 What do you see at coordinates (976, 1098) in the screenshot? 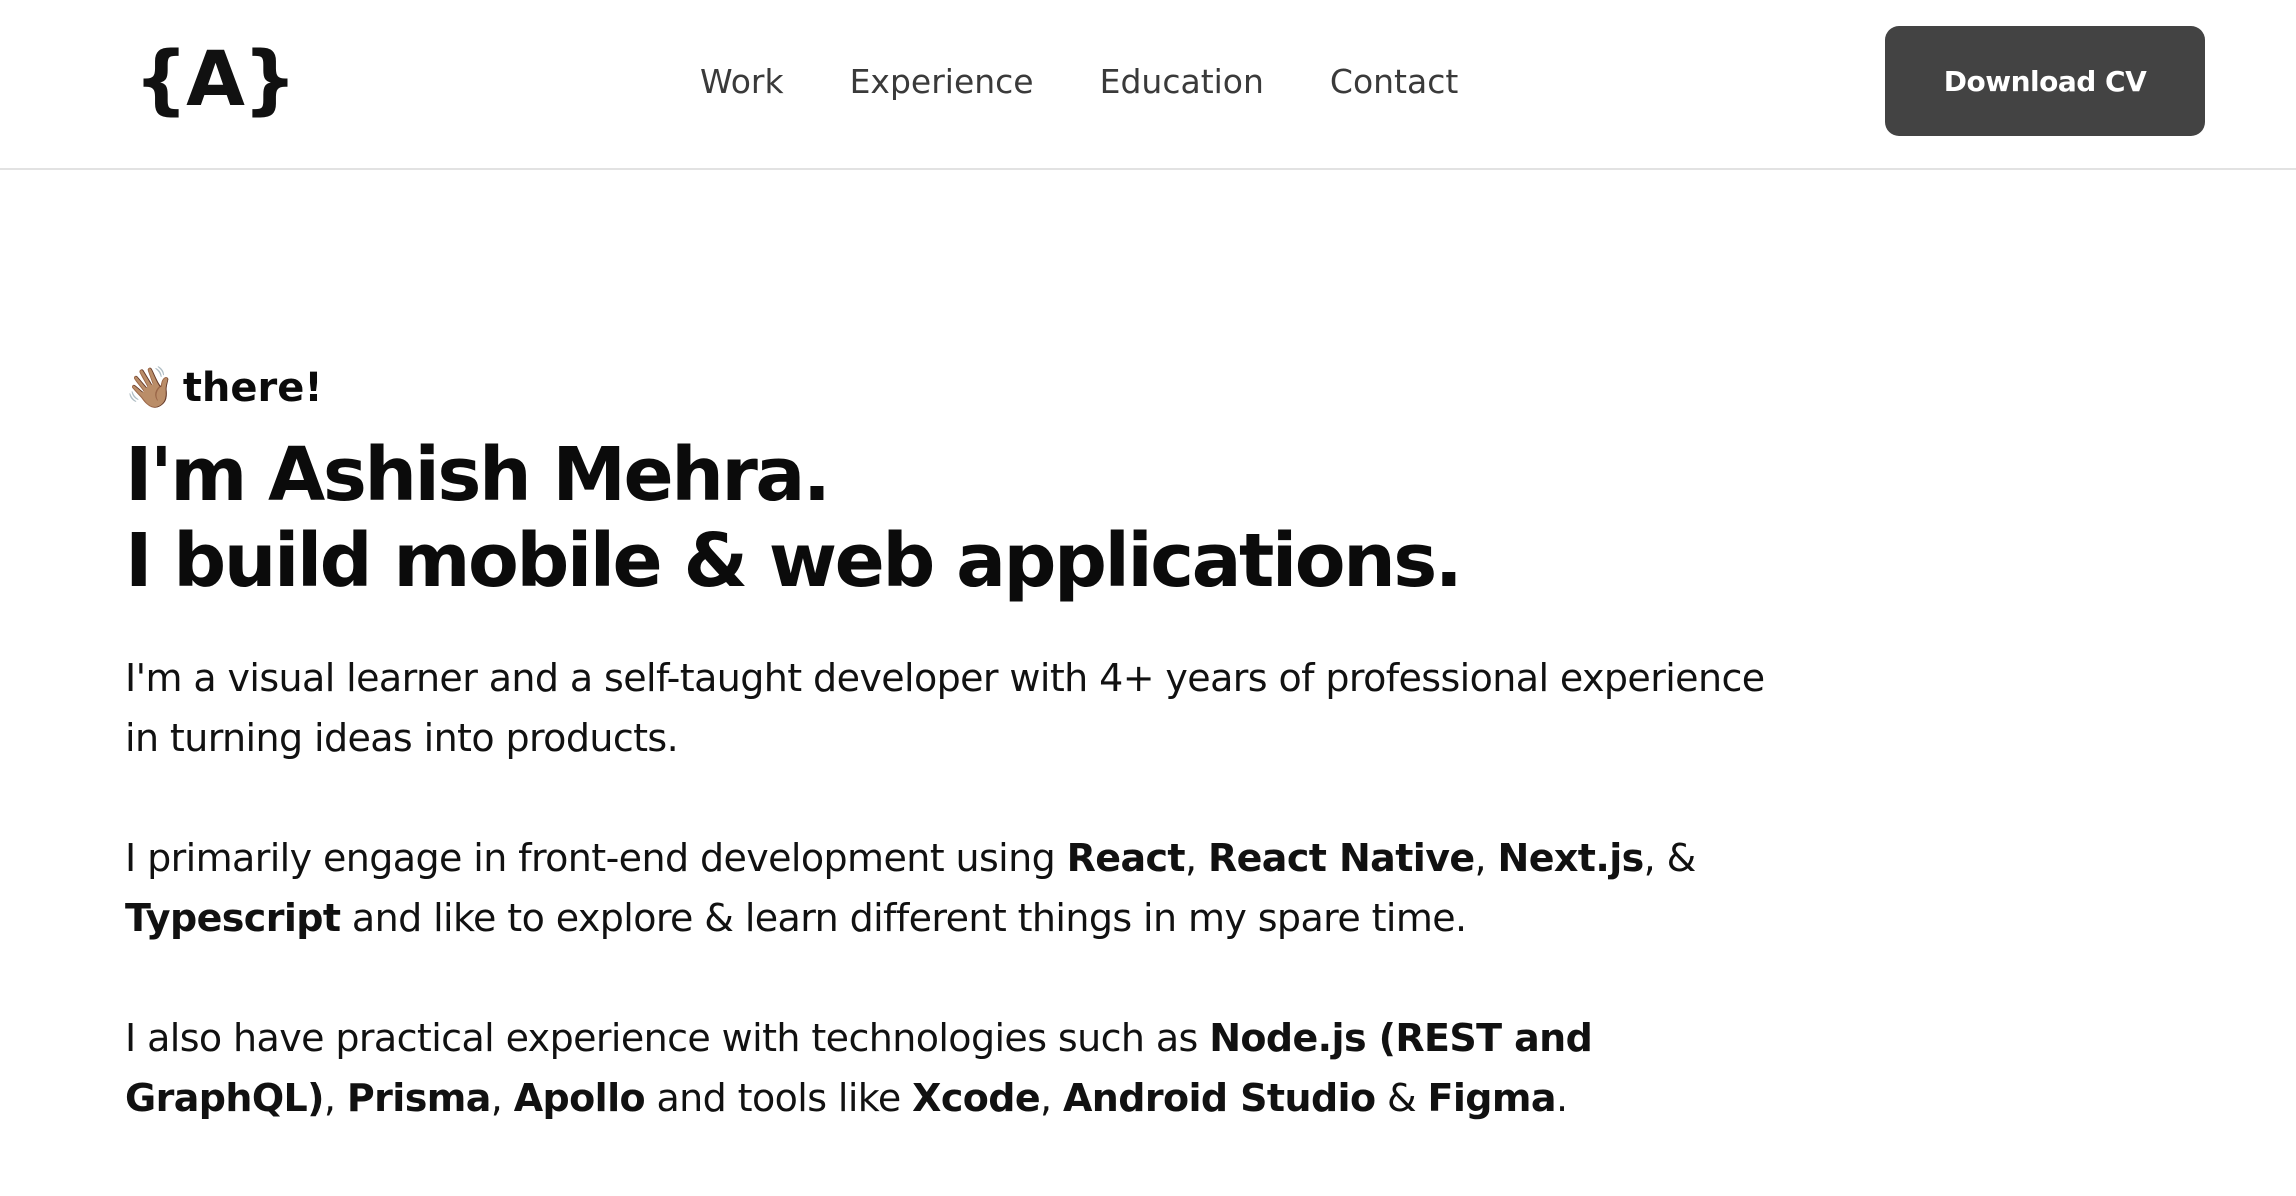
I see `tool-xcode: Xcode` at bounding box center [976, 1098].